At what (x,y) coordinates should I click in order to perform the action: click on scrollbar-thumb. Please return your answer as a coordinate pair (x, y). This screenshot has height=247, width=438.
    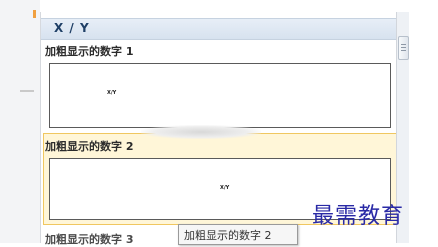
    Looking at the image, I should click on (403, 48).